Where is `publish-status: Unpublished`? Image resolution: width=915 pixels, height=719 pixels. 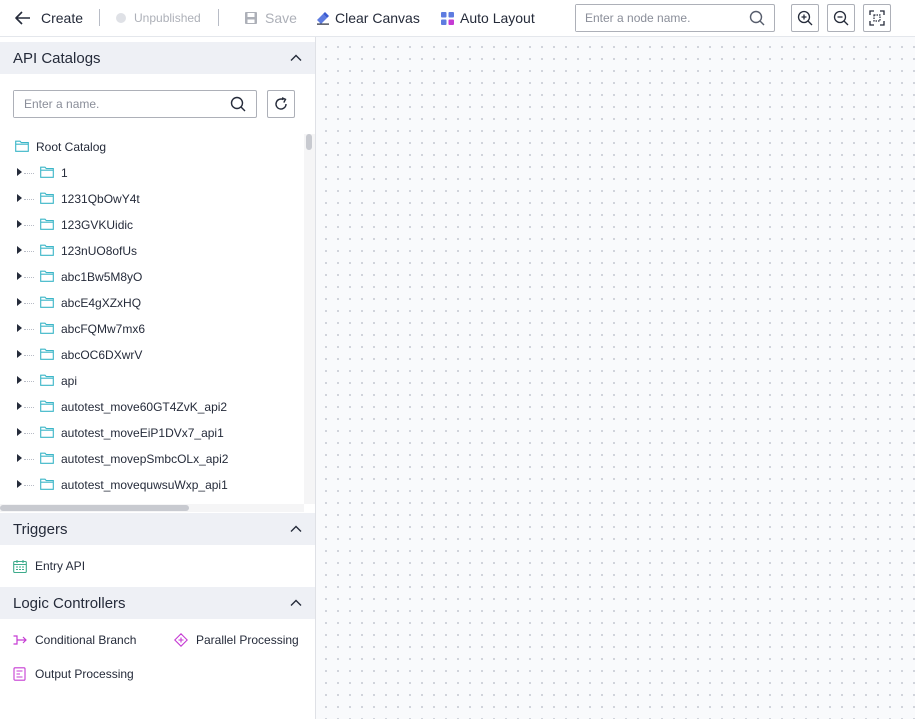 publish-status: Unpublished is located at coordinates (158, 18).